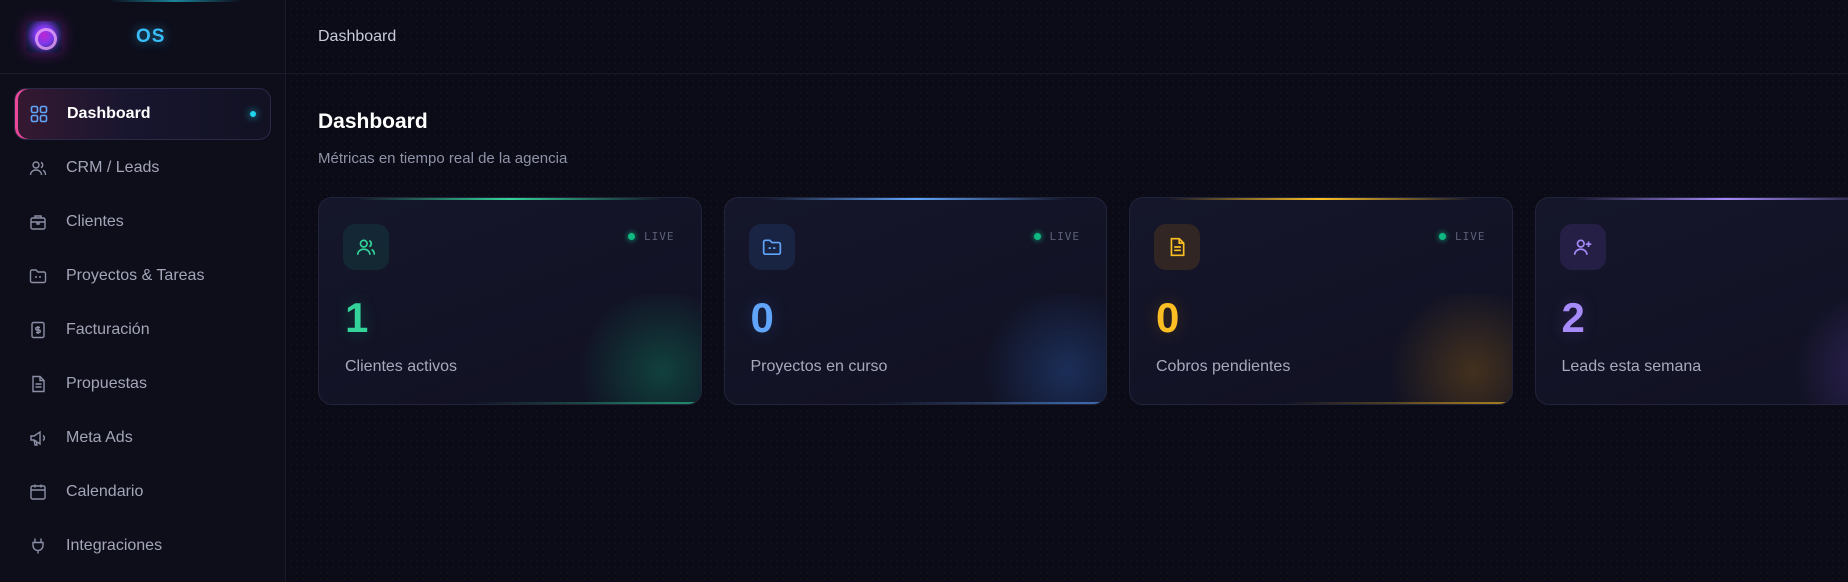 The height and width of the screenshot is (582, 1848). Describe the element at coordinates (1321, 301) in the screenshot. I see `metric-card-cobros-pendientes: LIVE 0 Cobros pendientes` at that location.